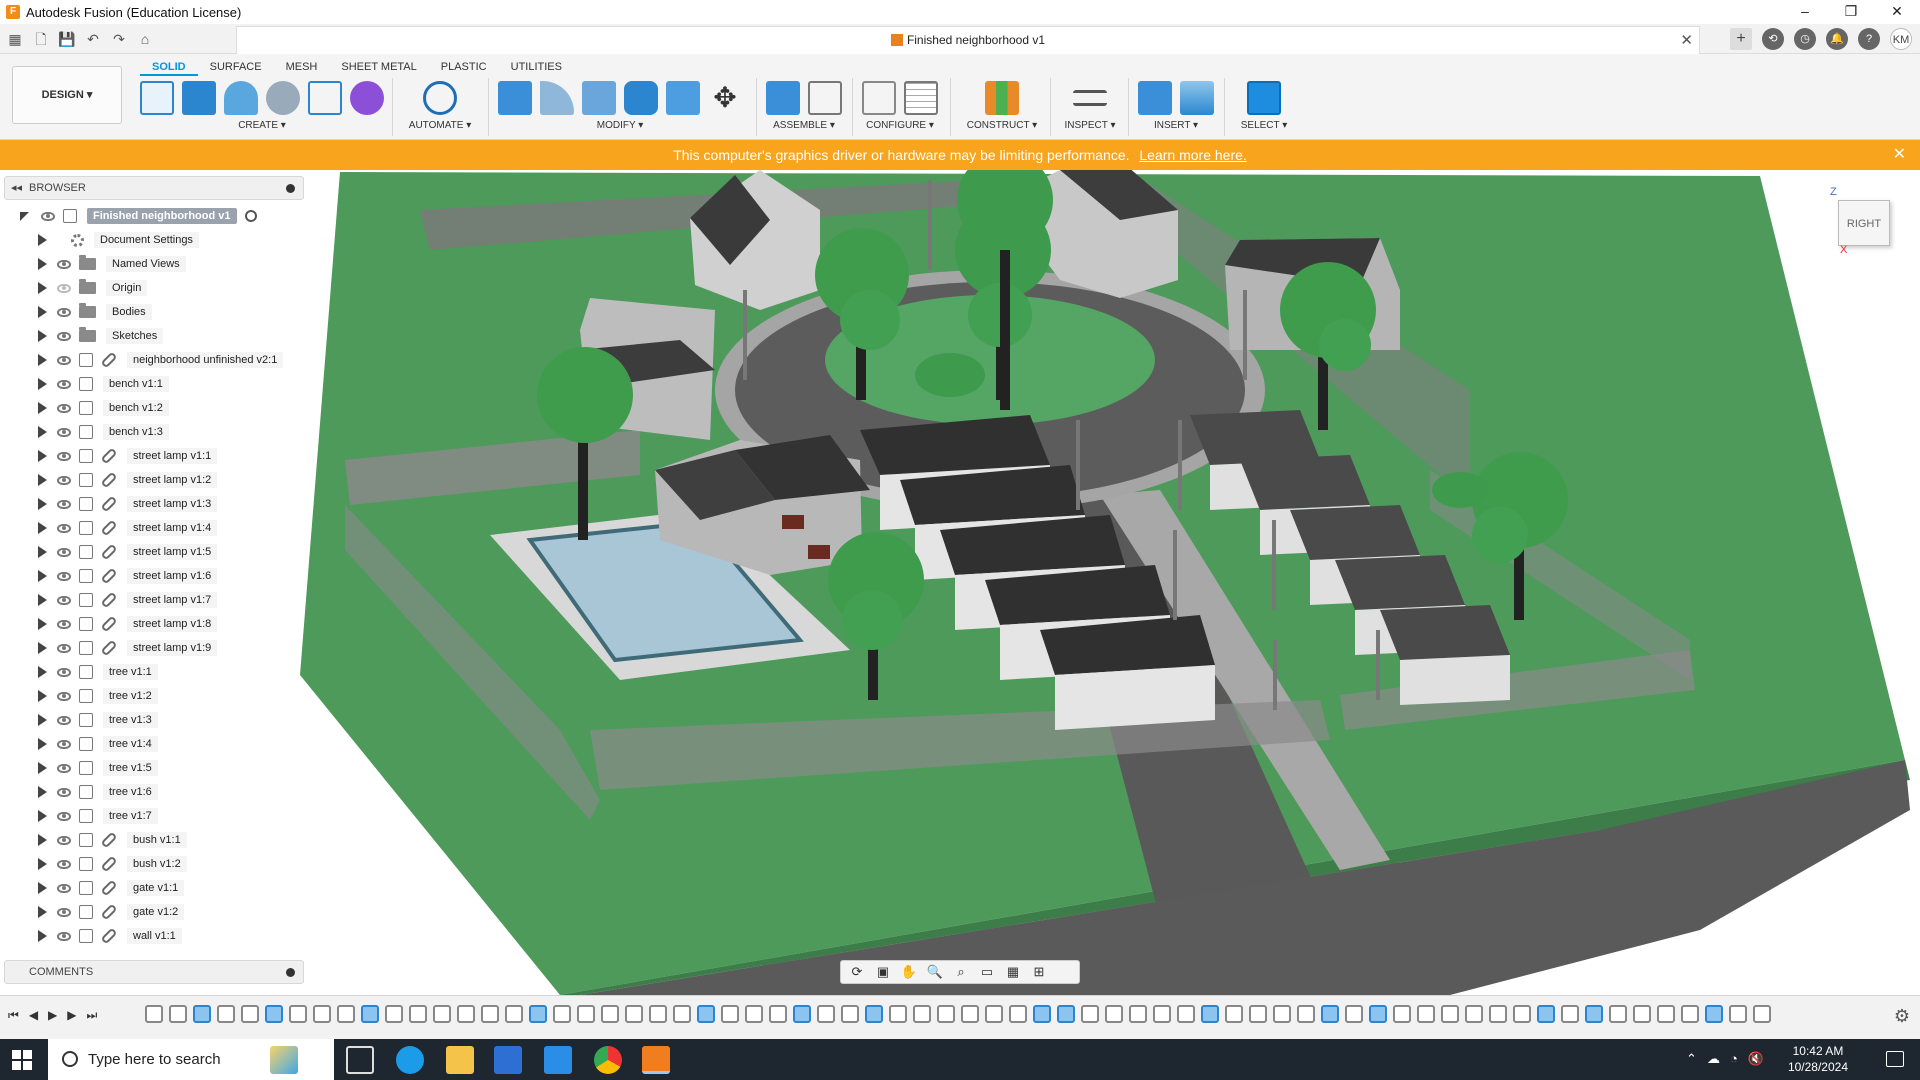 The height and width of the screenshot is (1080, 1920). What do you see at coordinates (909, 972) in the screenshot?
I see `pan-icon: ✋` at bounding box center [909, 972].